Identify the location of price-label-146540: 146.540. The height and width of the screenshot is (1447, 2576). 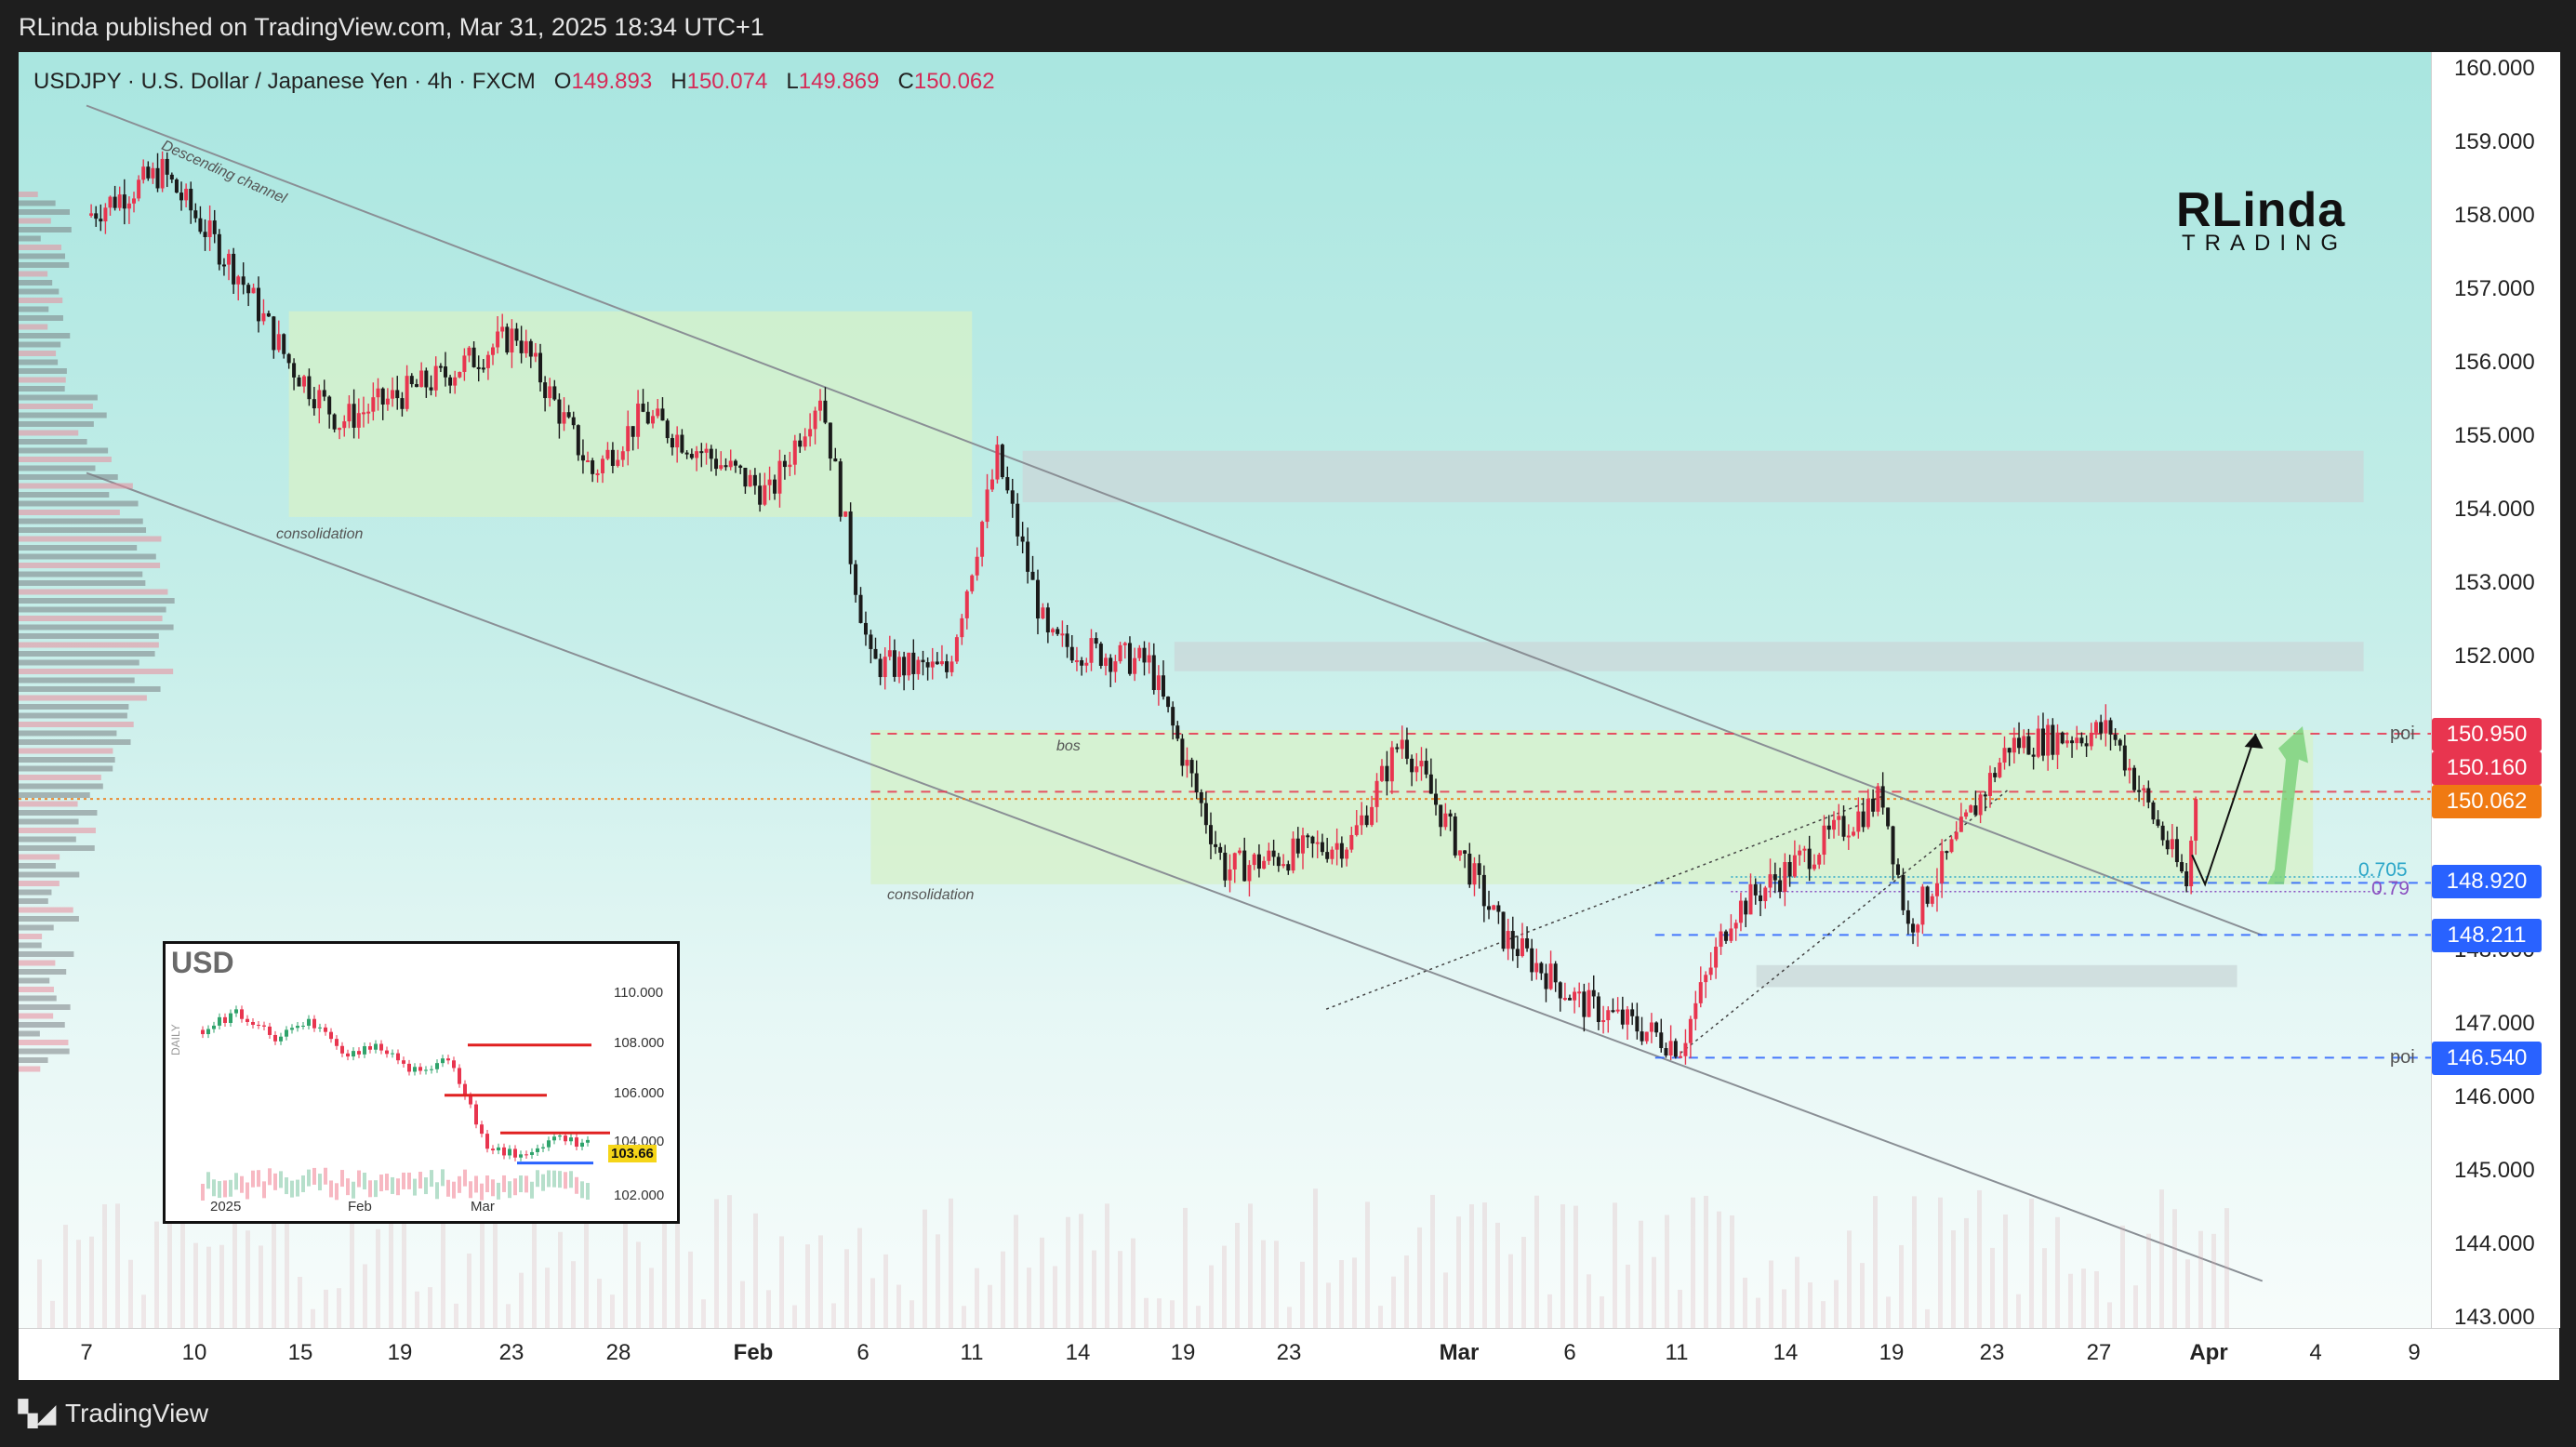
(2487, 1058).